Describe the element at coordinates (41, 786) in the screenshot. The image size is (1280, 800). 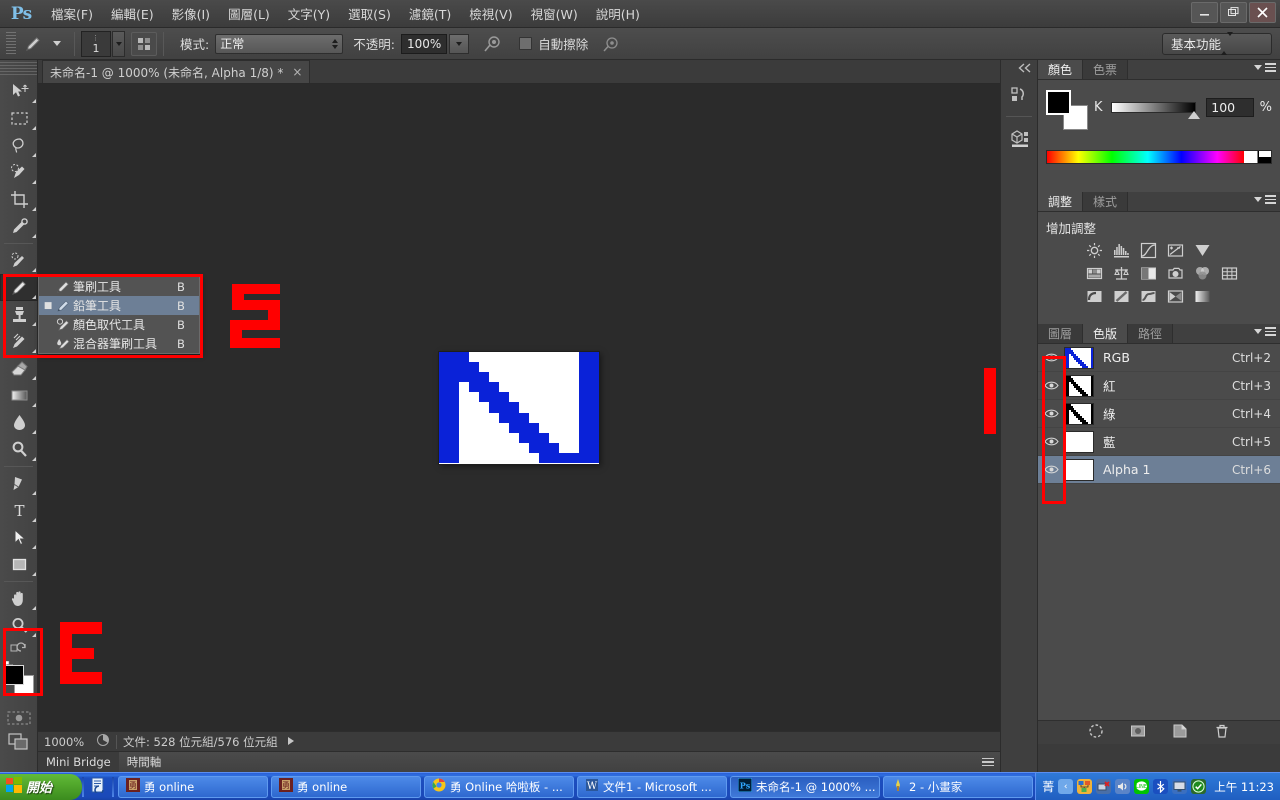
I see `start-button: 開始` at that location.